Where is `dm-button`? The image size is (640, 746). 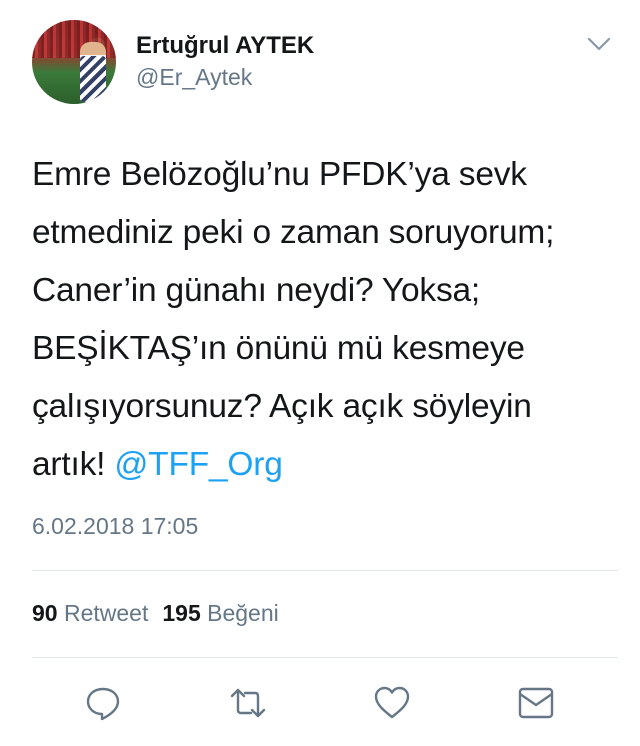
dm-button is located at coordinates (536, 703).